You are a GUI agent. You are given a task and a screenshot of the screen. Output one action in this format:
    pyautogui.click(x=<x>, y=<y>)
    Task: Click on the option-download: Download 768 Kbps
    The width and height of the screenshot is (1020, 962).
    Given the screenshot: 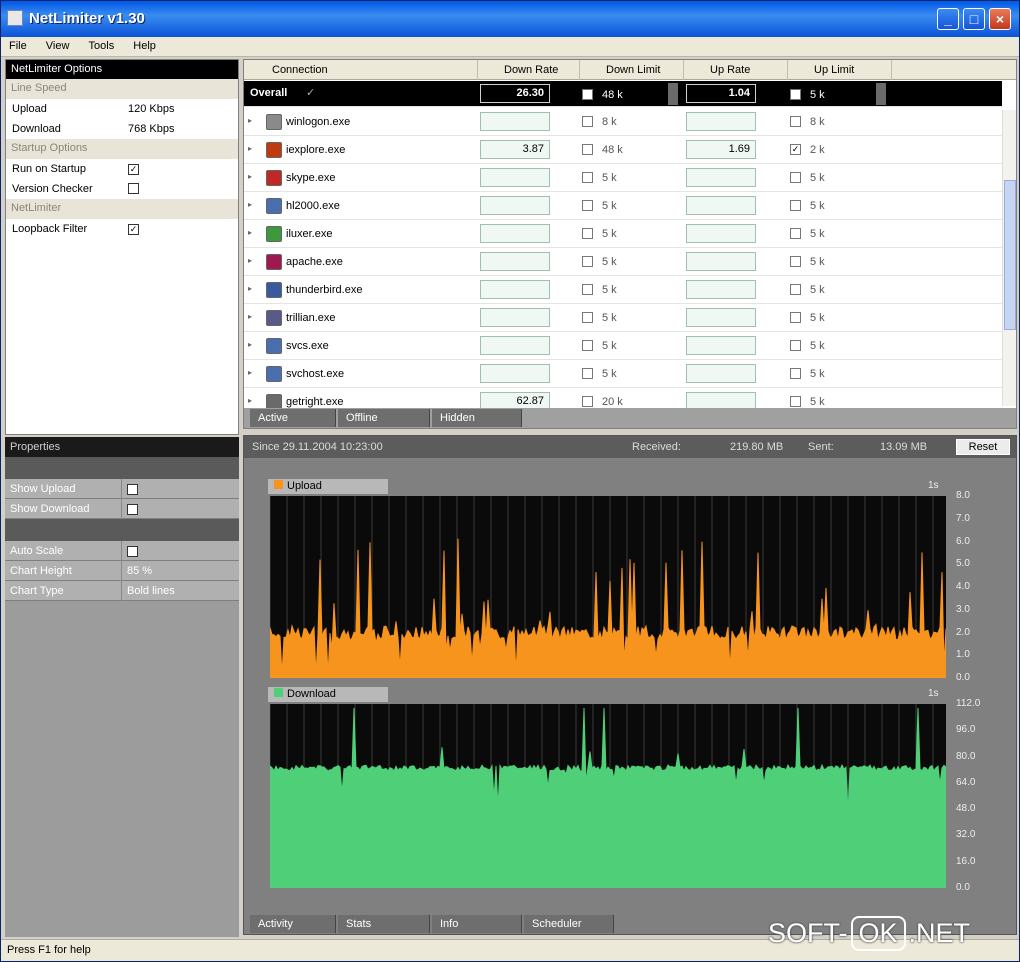 What is the action you would take?
    pyautogui.click(x=122, y=129)
    